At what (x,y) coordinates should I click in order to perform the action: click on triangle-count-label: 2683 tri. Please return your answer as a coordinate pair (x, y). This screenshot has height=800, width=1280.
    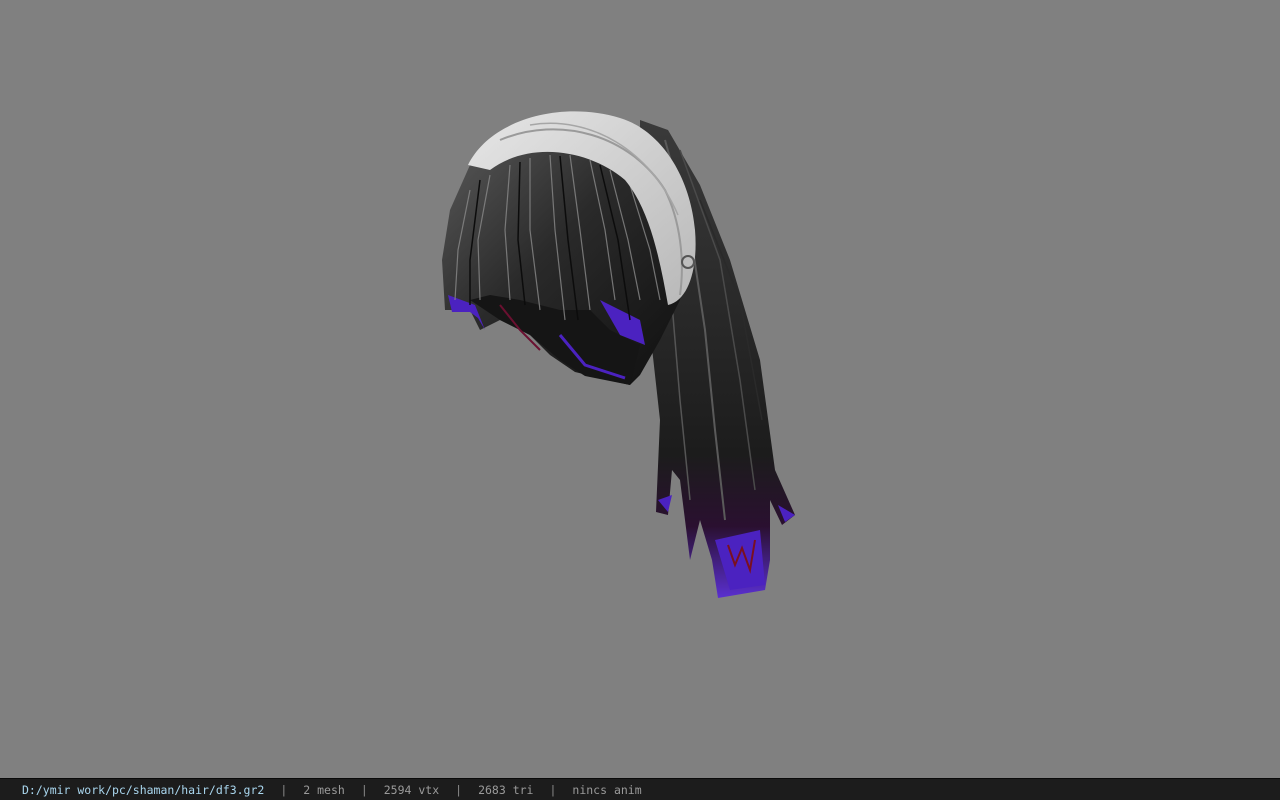
    Looking at the image, I should click on (506, 789).